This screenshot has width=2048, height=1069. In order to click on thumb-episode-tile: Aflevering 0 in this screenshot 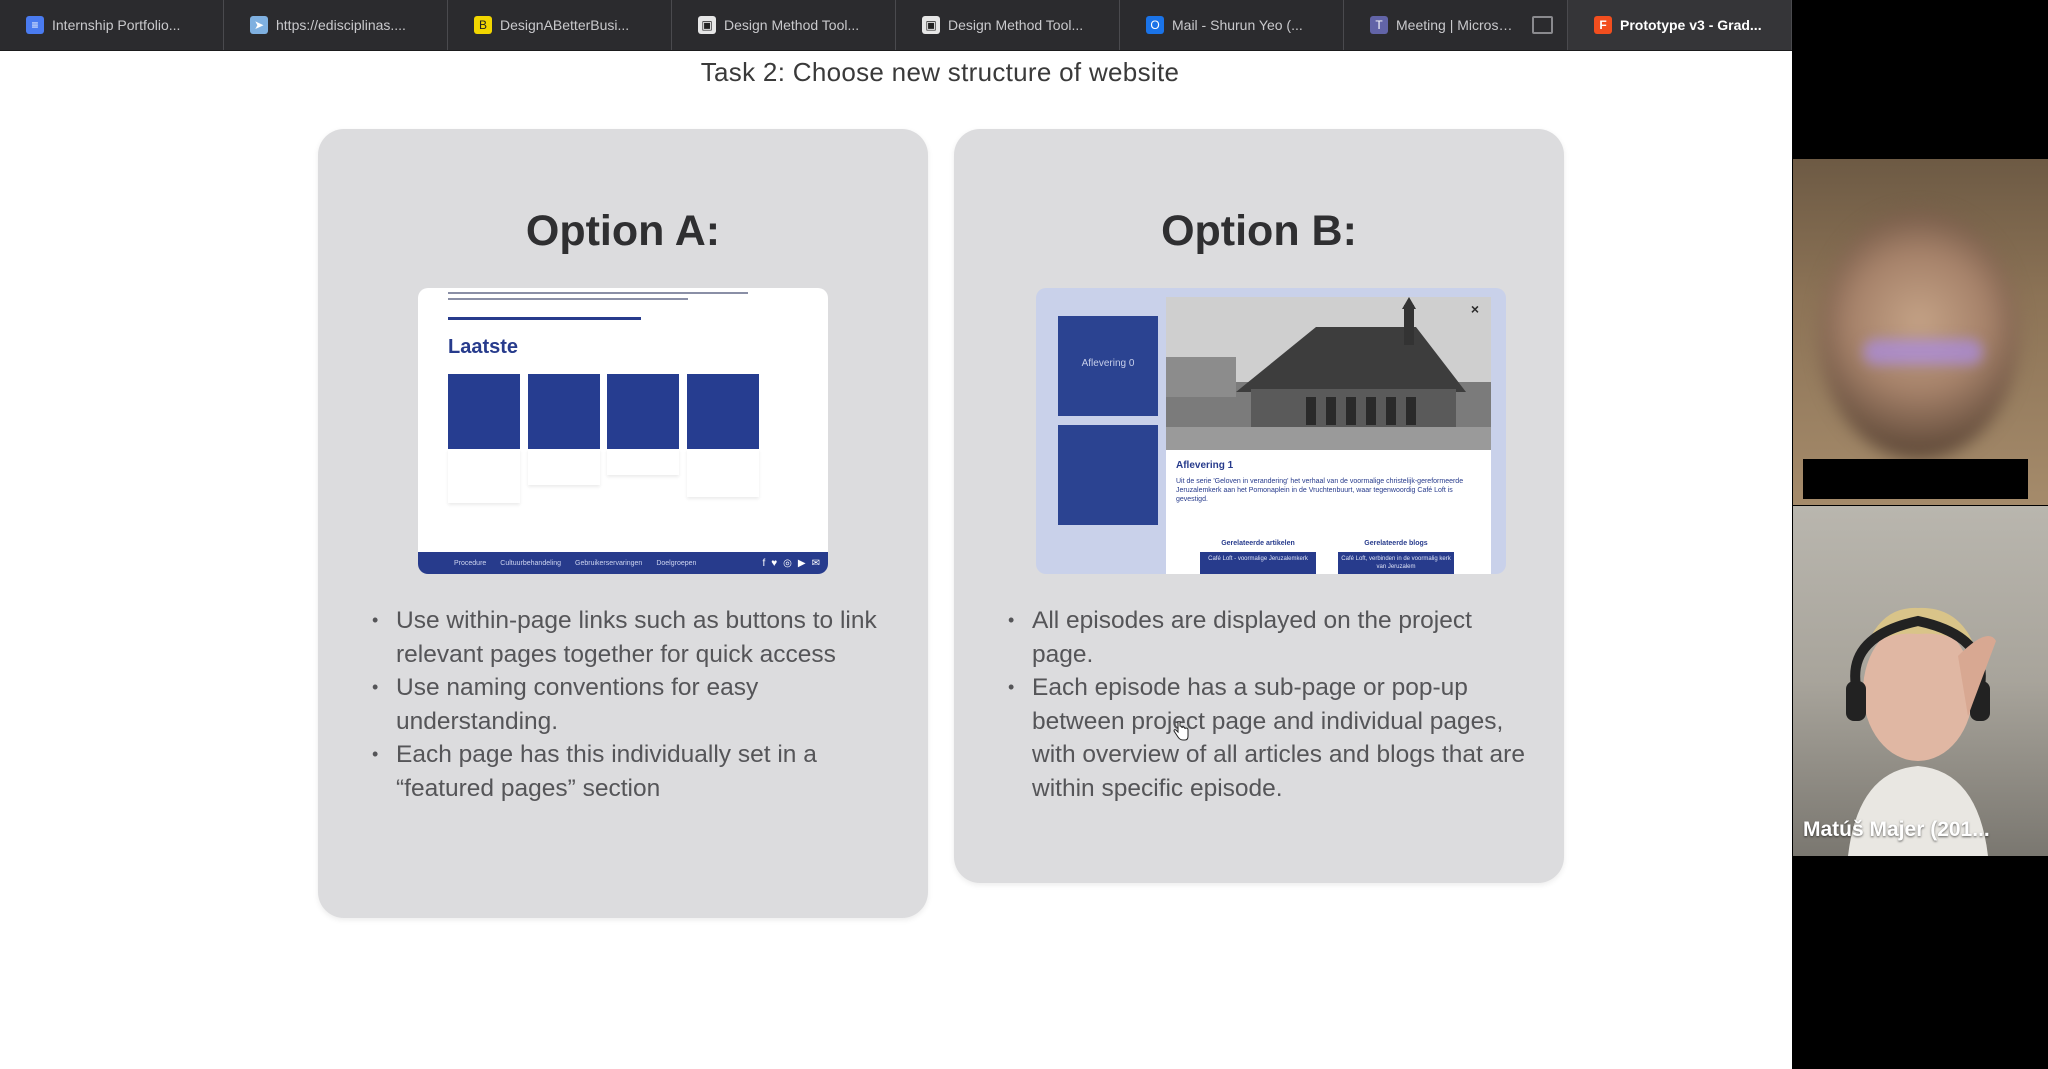, I will do `click(1108, 366)`.